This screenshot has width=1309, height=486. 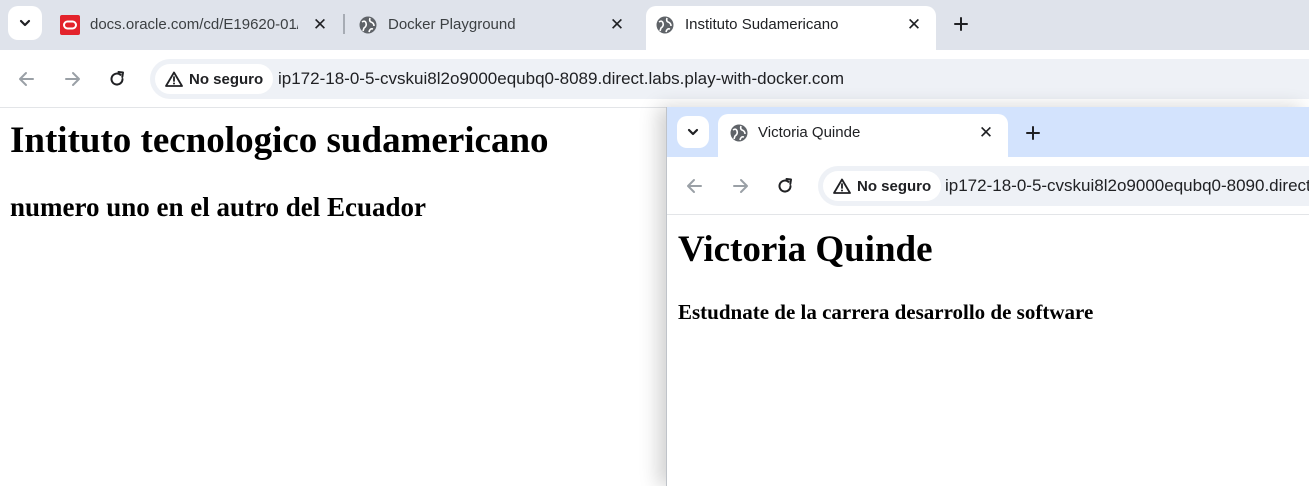 I want to click on tab-instituto-sudamericano: Instituto Sudamericano ✕, so click(x=791, y=28).